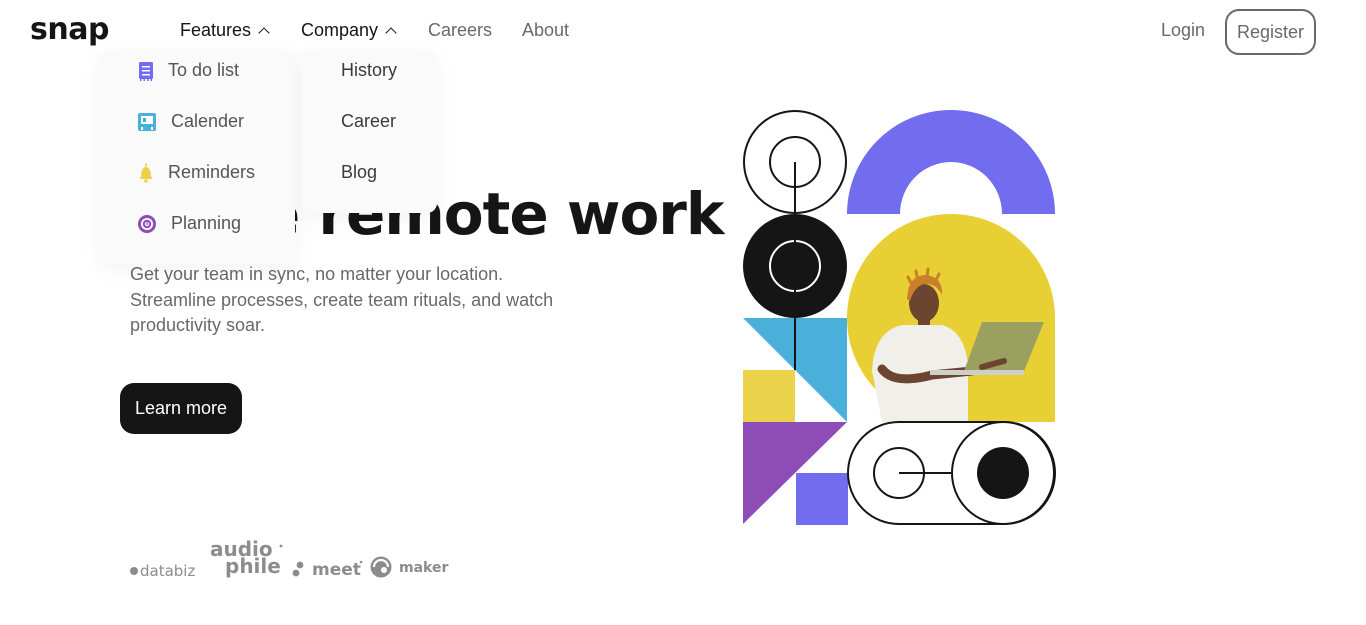  Describe the element at coordinates (147, 121) in the screenshot. I see `calendar-icon` at that location.